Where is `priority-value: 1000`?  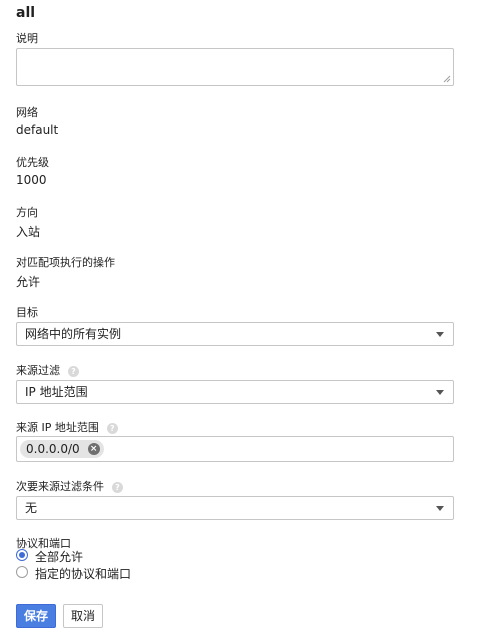 priority-value: 1000 is located at coordinates (31, 180).